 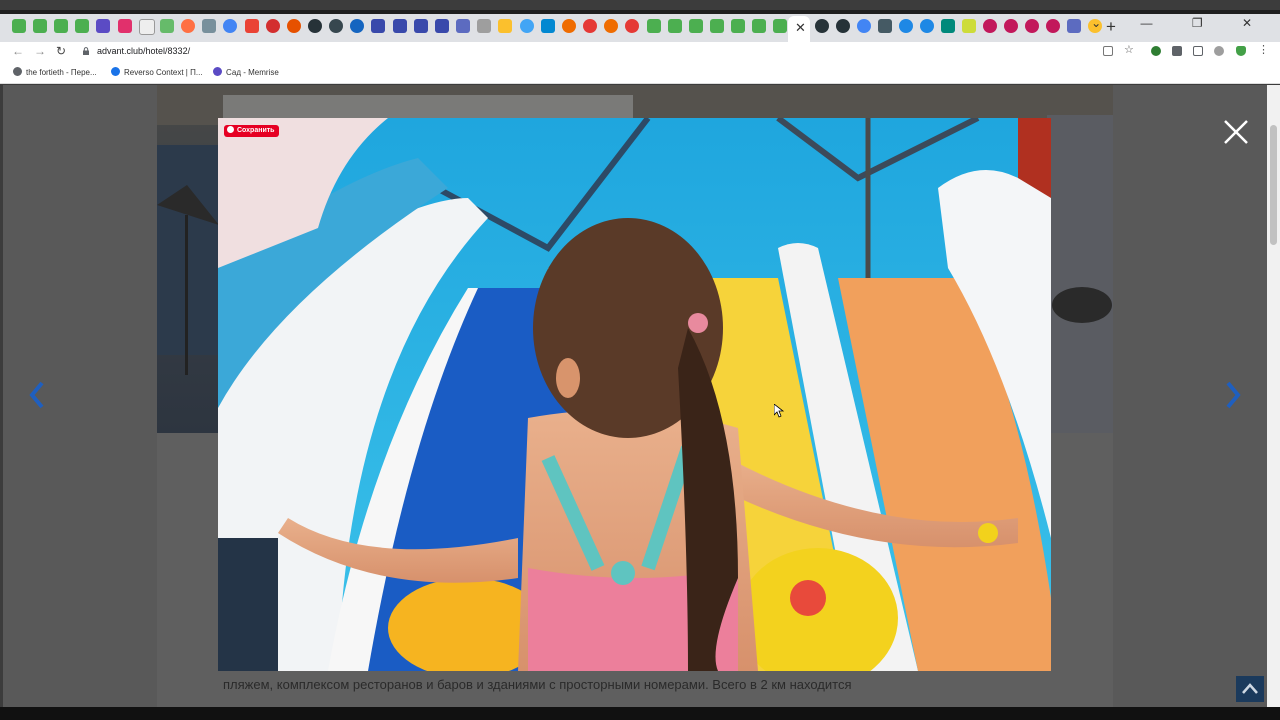 I want to click on url-field: advant.club/hotel/8332/, so click(x=143, y=51).